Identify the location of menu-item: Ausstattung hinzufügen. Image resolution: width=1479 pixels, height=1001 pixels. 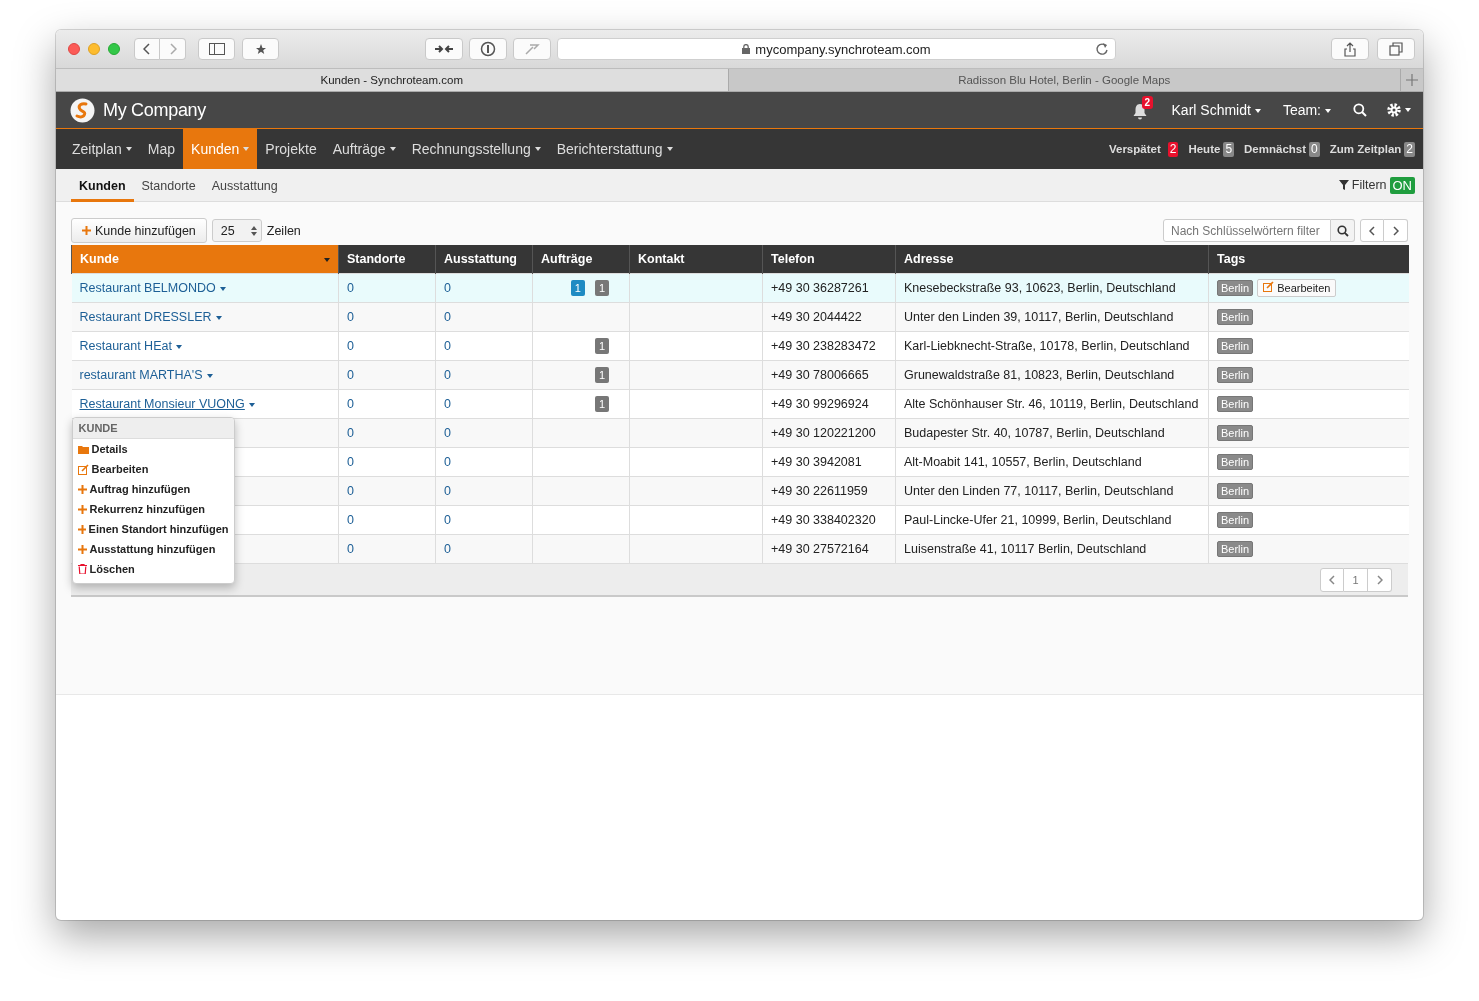
(153, 549).